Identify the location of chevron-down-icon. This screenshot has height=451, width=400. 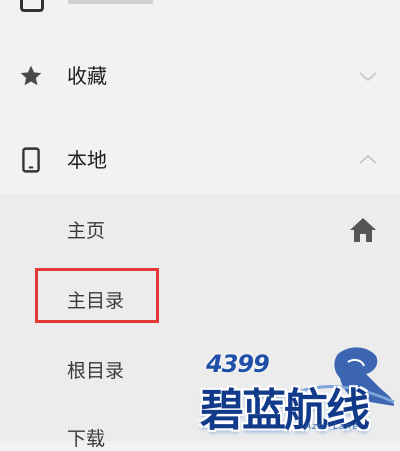
(368, 76).